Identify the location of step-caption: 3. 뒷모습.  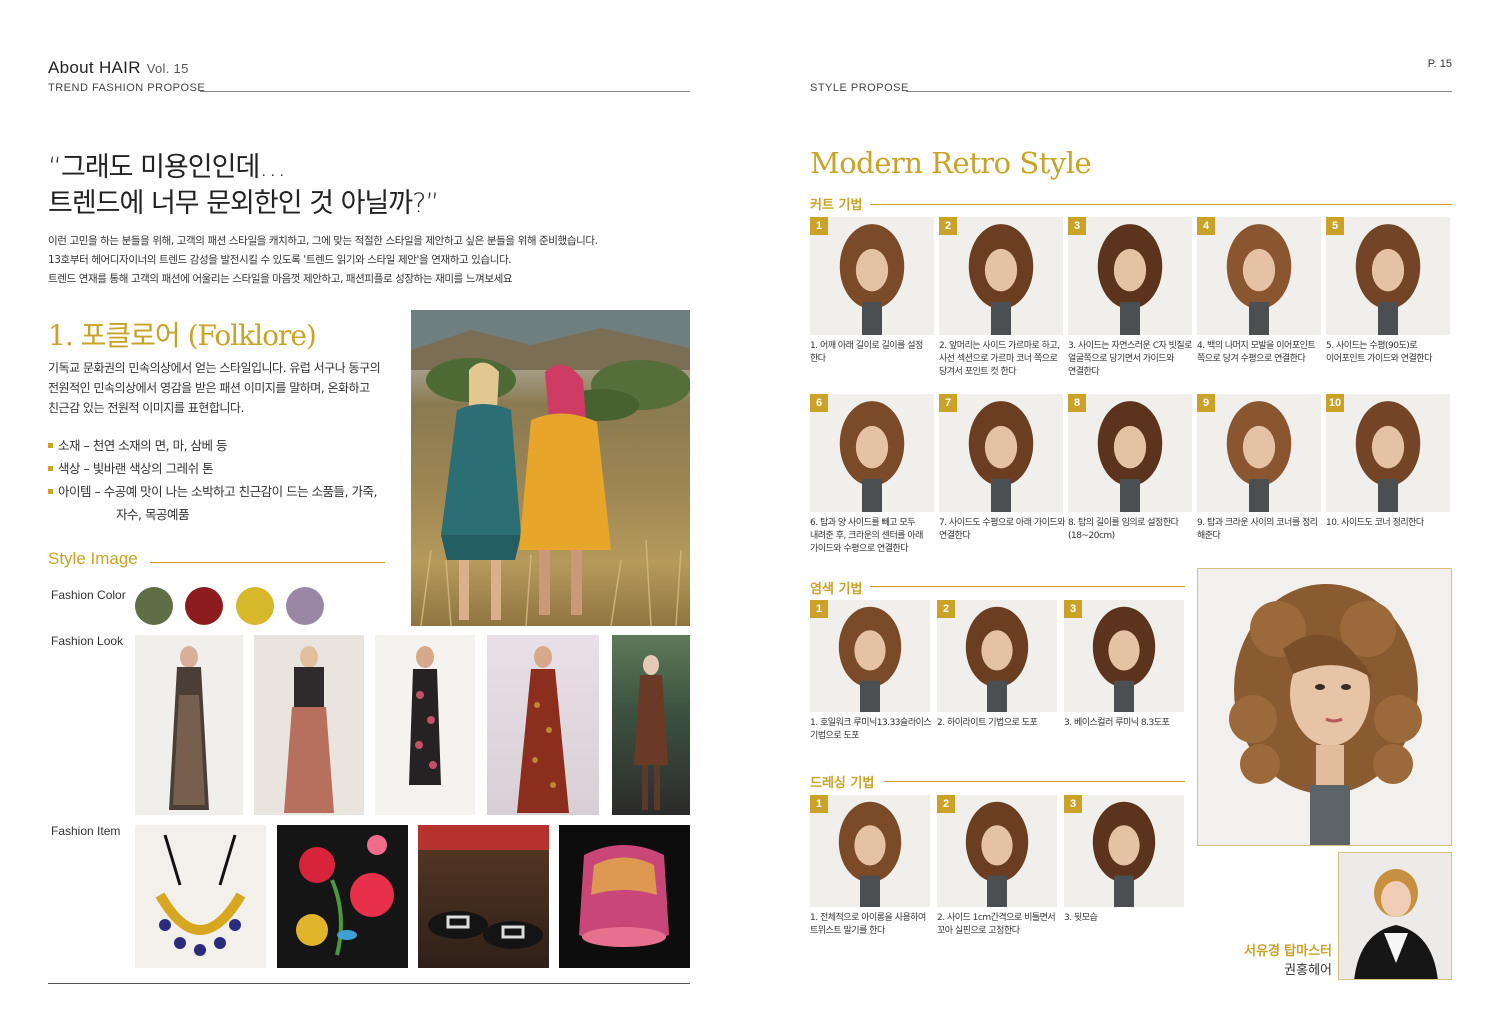
(1127, 918).